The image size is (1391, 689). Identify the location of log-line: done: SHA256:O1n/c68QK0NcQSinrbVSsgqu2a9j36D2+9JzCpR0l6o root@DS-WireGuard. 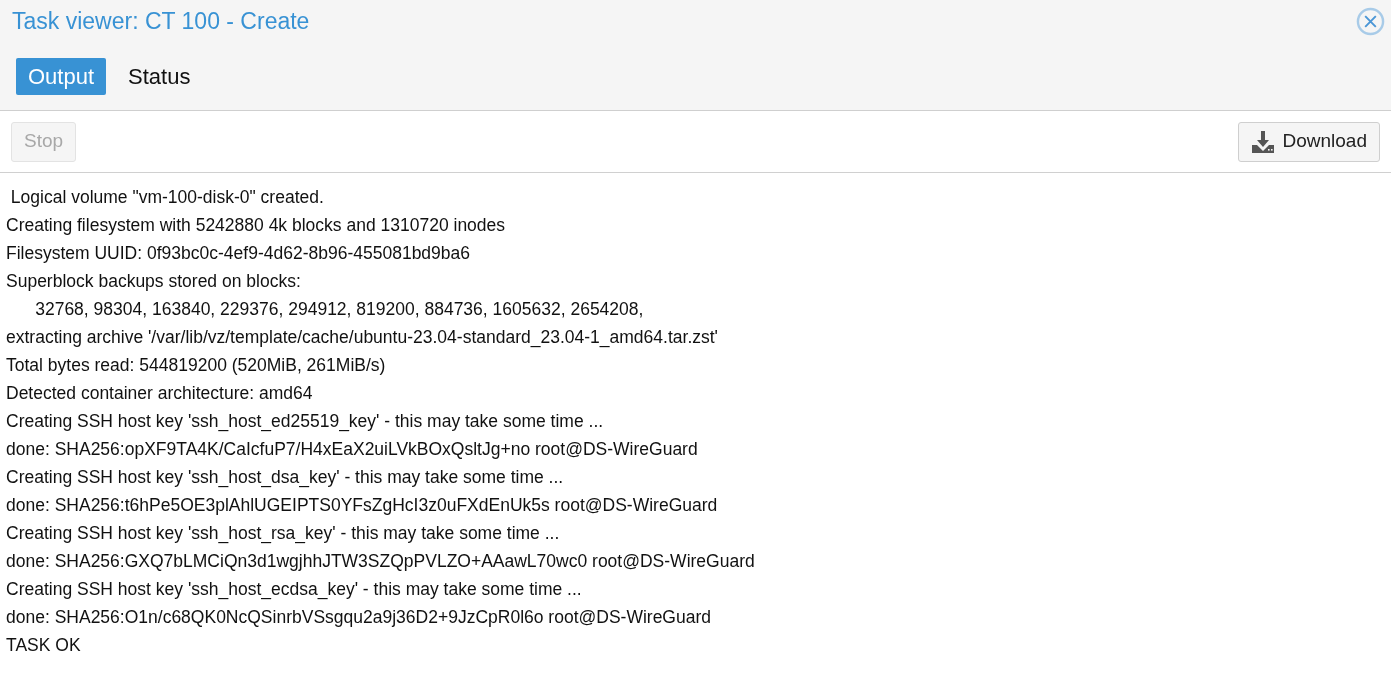
(359, 617).